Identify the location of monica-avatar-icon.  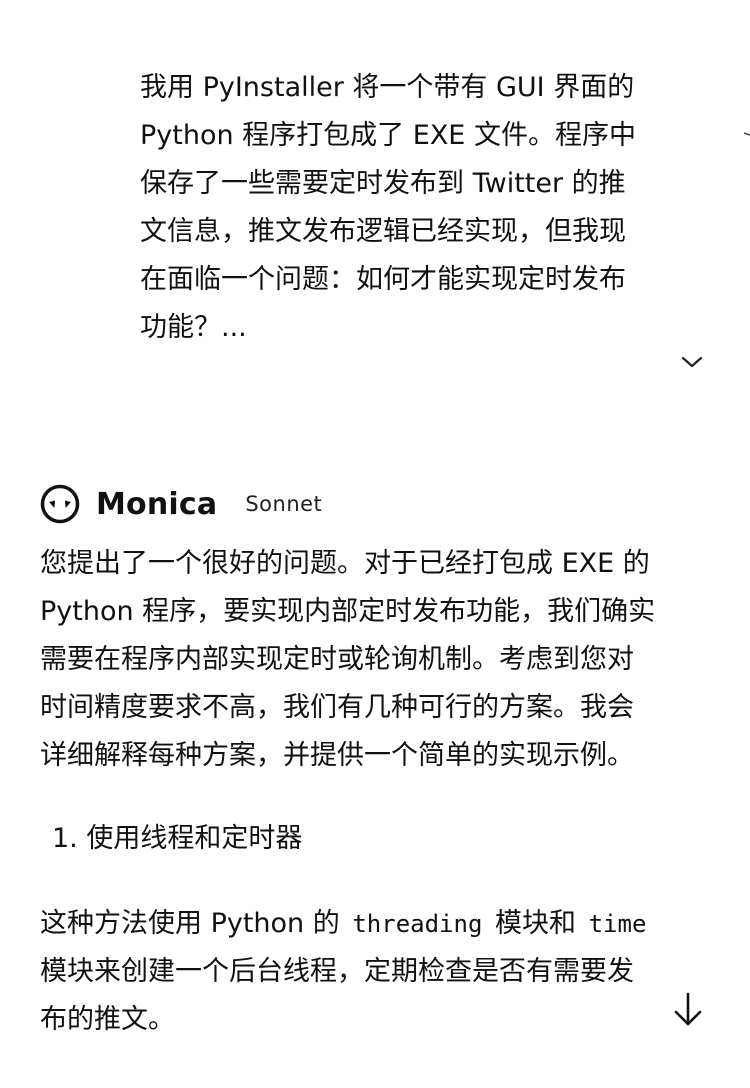
(60, 504).